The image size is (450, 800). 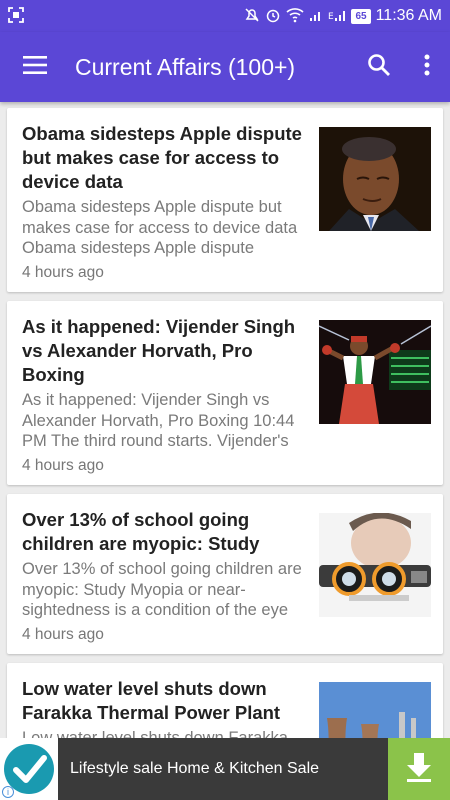 I want to click on signal-icon, so click(x=316, y=16).